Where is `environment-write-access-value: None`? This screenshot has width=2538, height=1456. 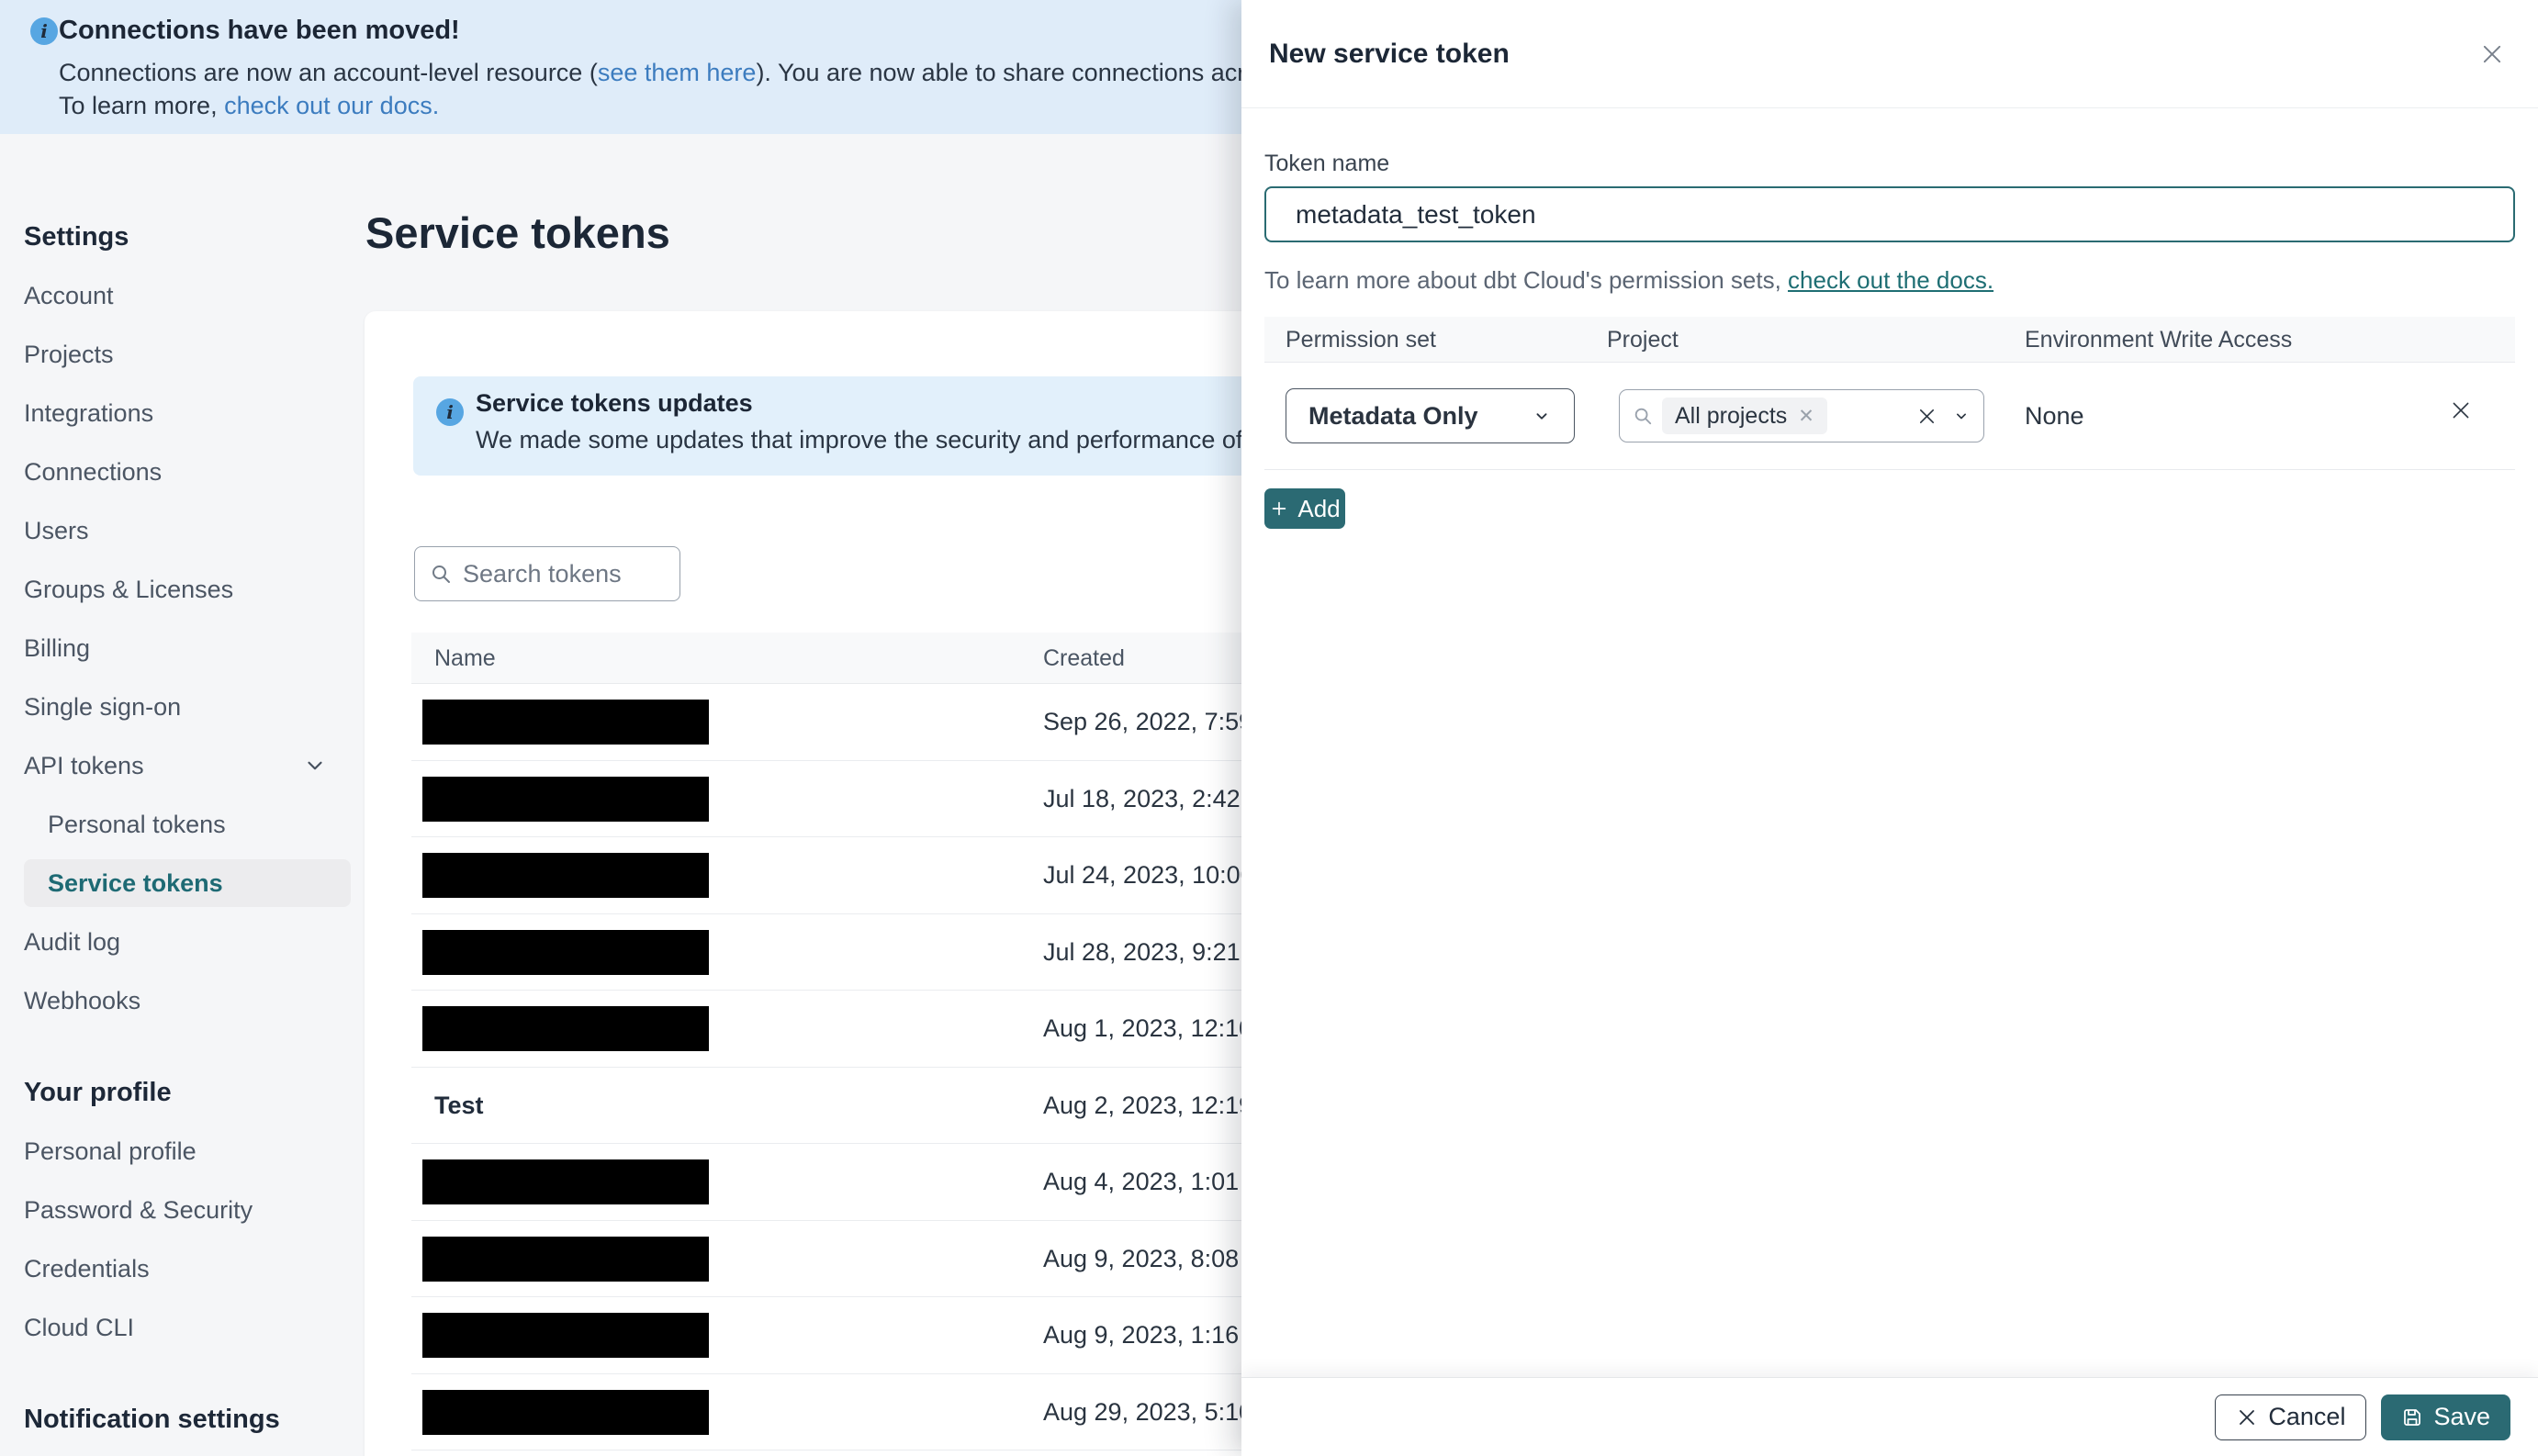
environment-write-access-value: None is located at coordinates (2054, 416).